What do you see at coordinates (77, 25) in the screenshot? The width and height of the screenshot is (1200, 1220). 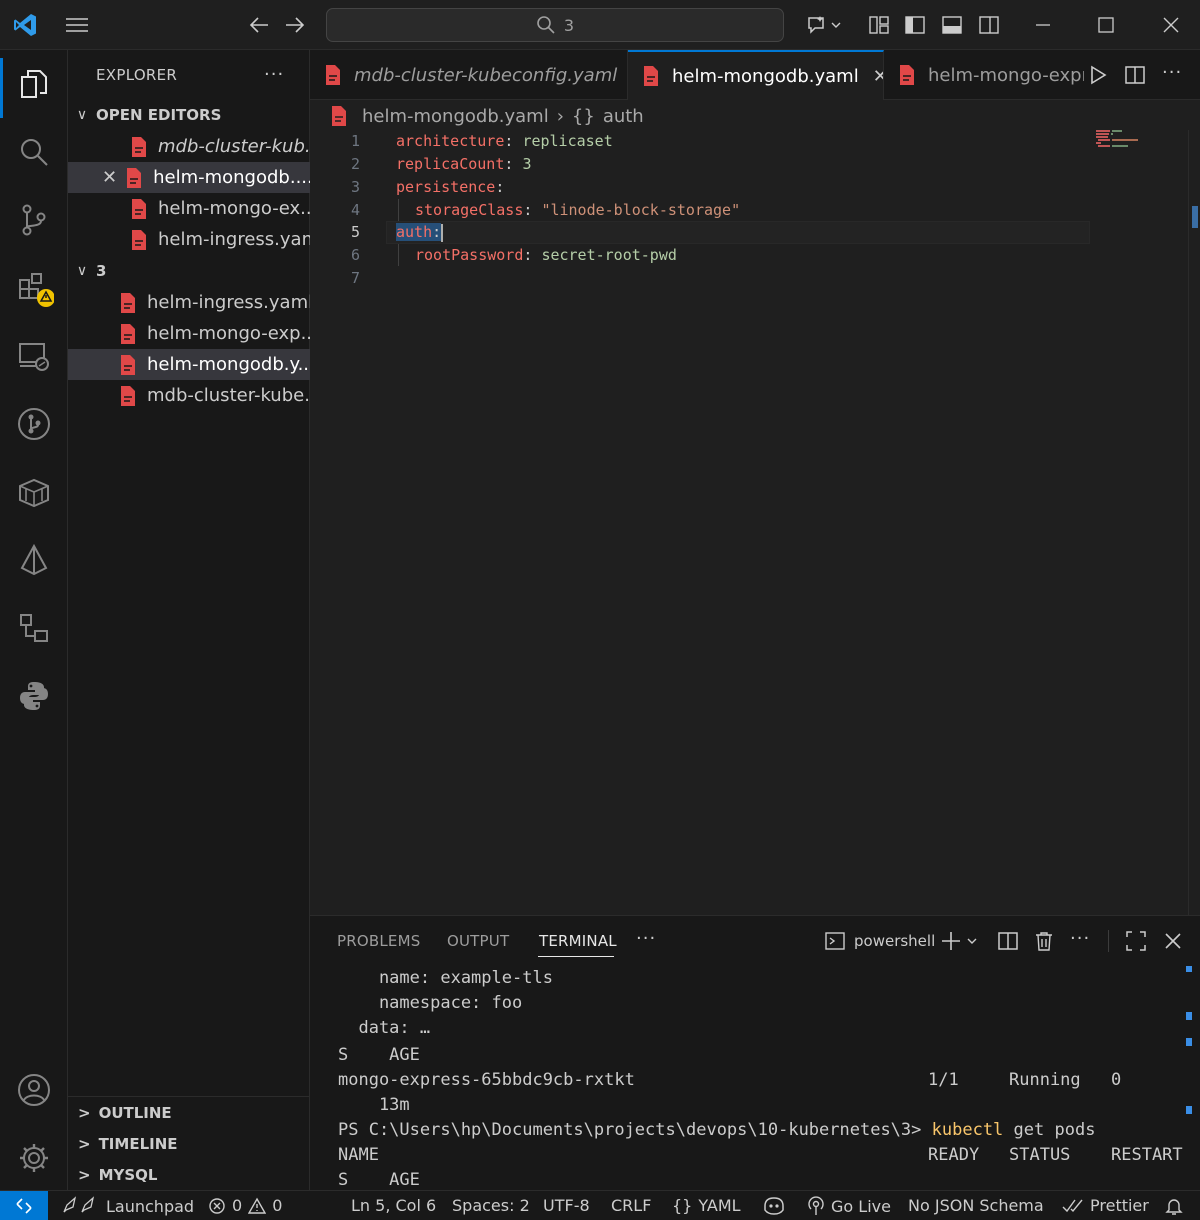 I see `menu-icon` at bounding box center [77, 25].